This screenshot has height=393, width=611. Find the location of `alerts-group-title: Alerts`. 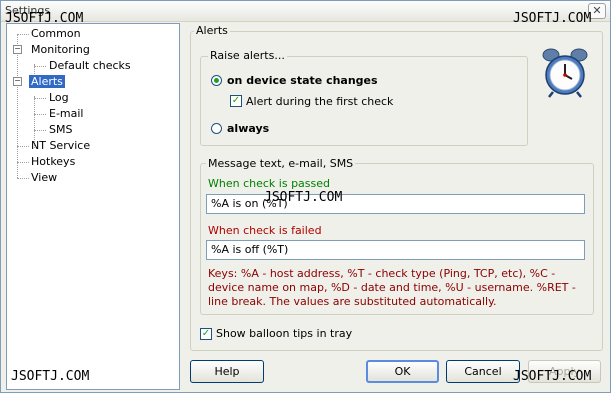

alerts-group-title: Alerts is located at coordinates (212, 30).